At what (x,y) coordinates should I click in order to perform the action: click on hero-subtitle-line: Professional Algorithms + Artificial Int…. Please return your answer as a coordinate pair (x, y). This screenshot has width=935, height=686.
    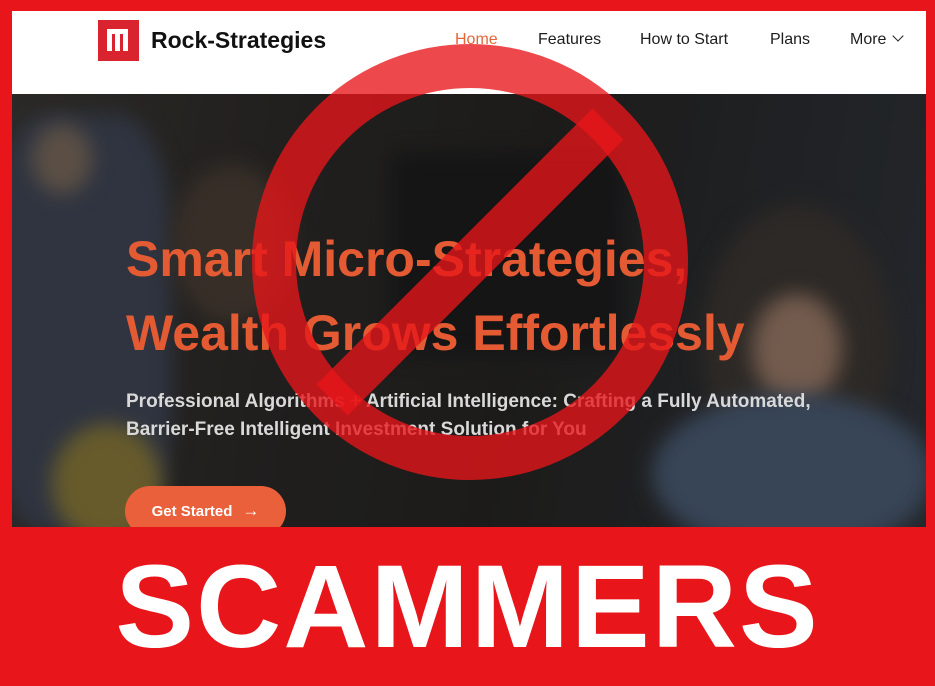
    Looking at the image, I should click on (468, 401).